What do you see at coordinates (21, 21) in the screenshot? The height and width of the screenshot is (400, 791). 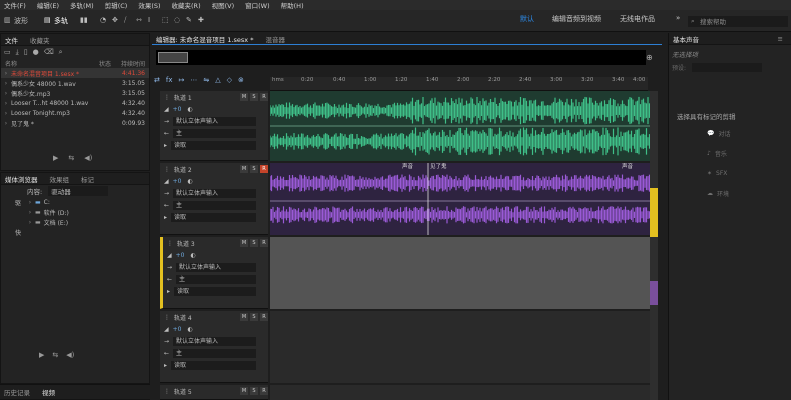 I see `waveform-button: 波形` at bounding box center [21, 21].